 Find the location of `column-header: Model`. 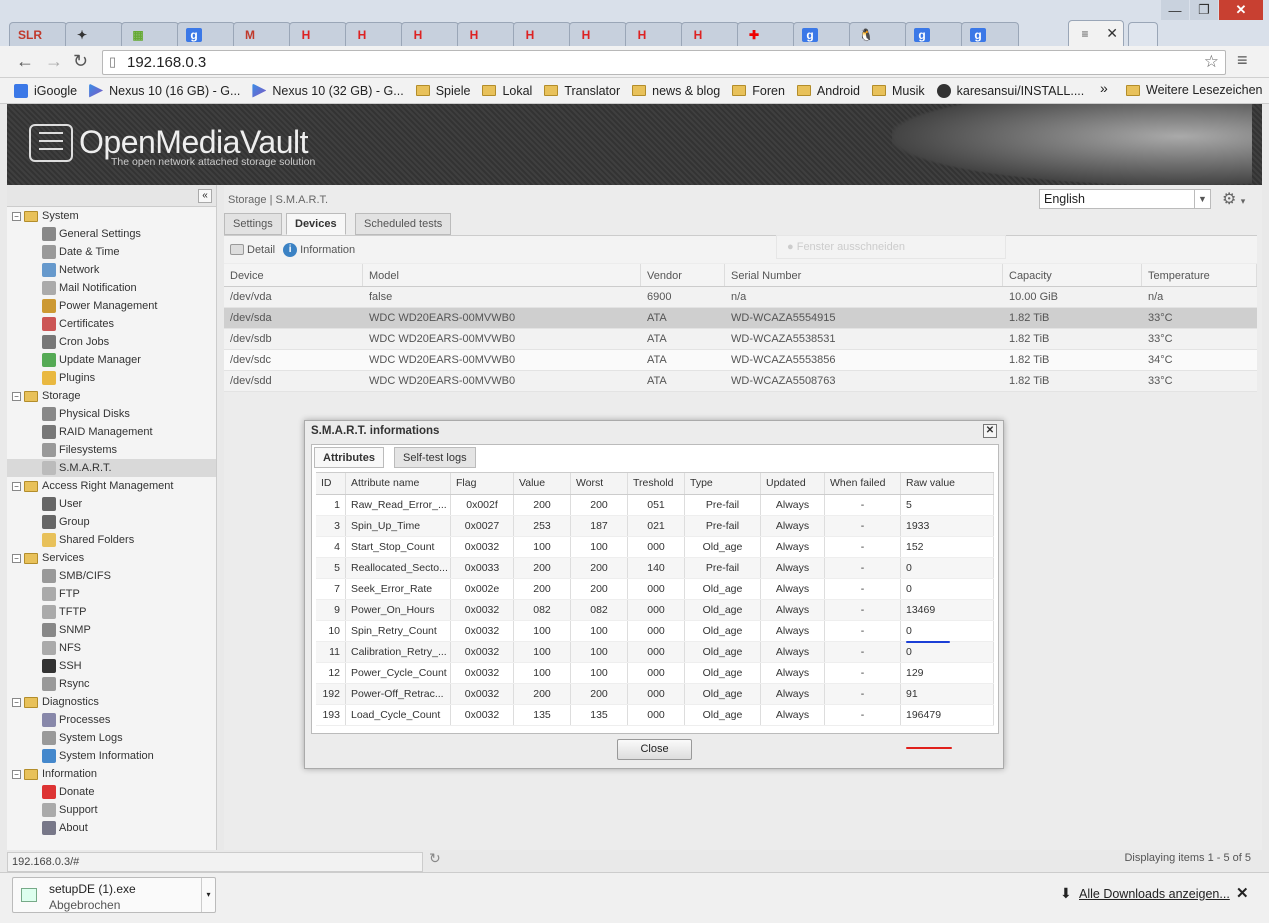

column-header: Model is located at coordinates (502, 275).